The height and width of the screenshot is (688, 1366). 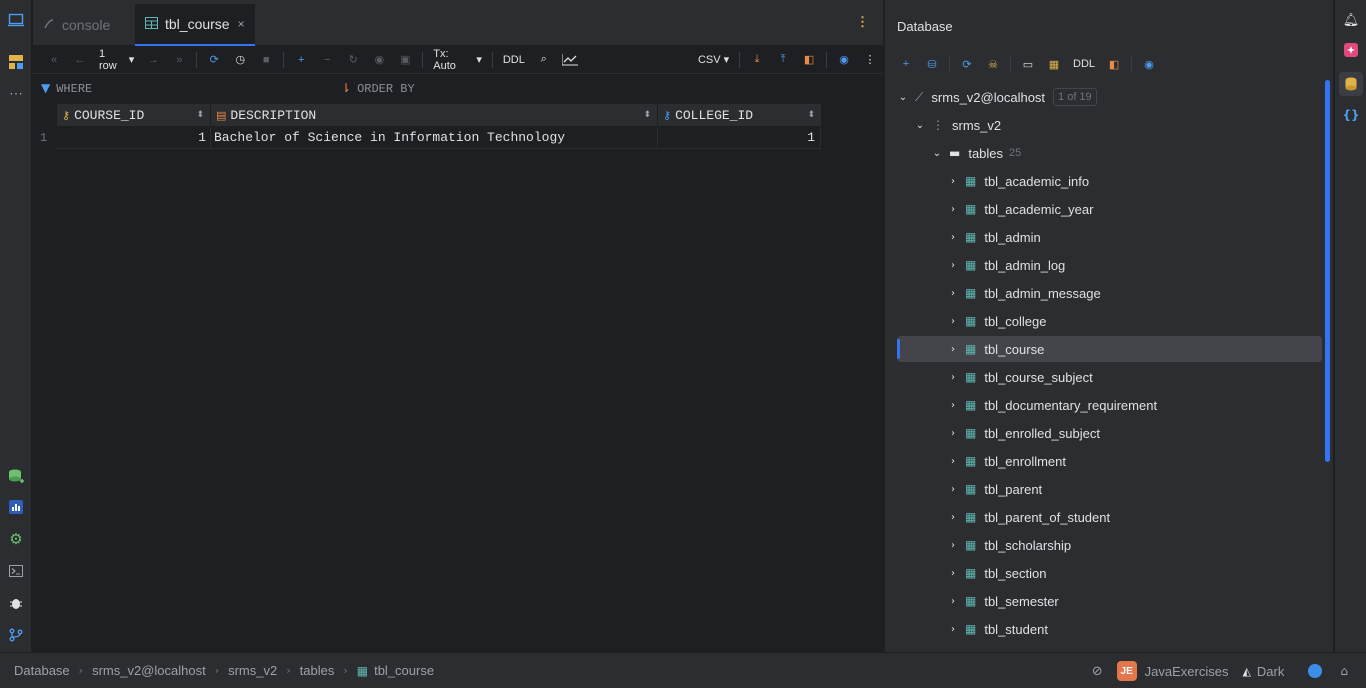 What do you see at coordinates (1109, 629) in the screenshot?
I see `tree-table-item: › ▦ tbl_student` at bounding box center [1109, 629].